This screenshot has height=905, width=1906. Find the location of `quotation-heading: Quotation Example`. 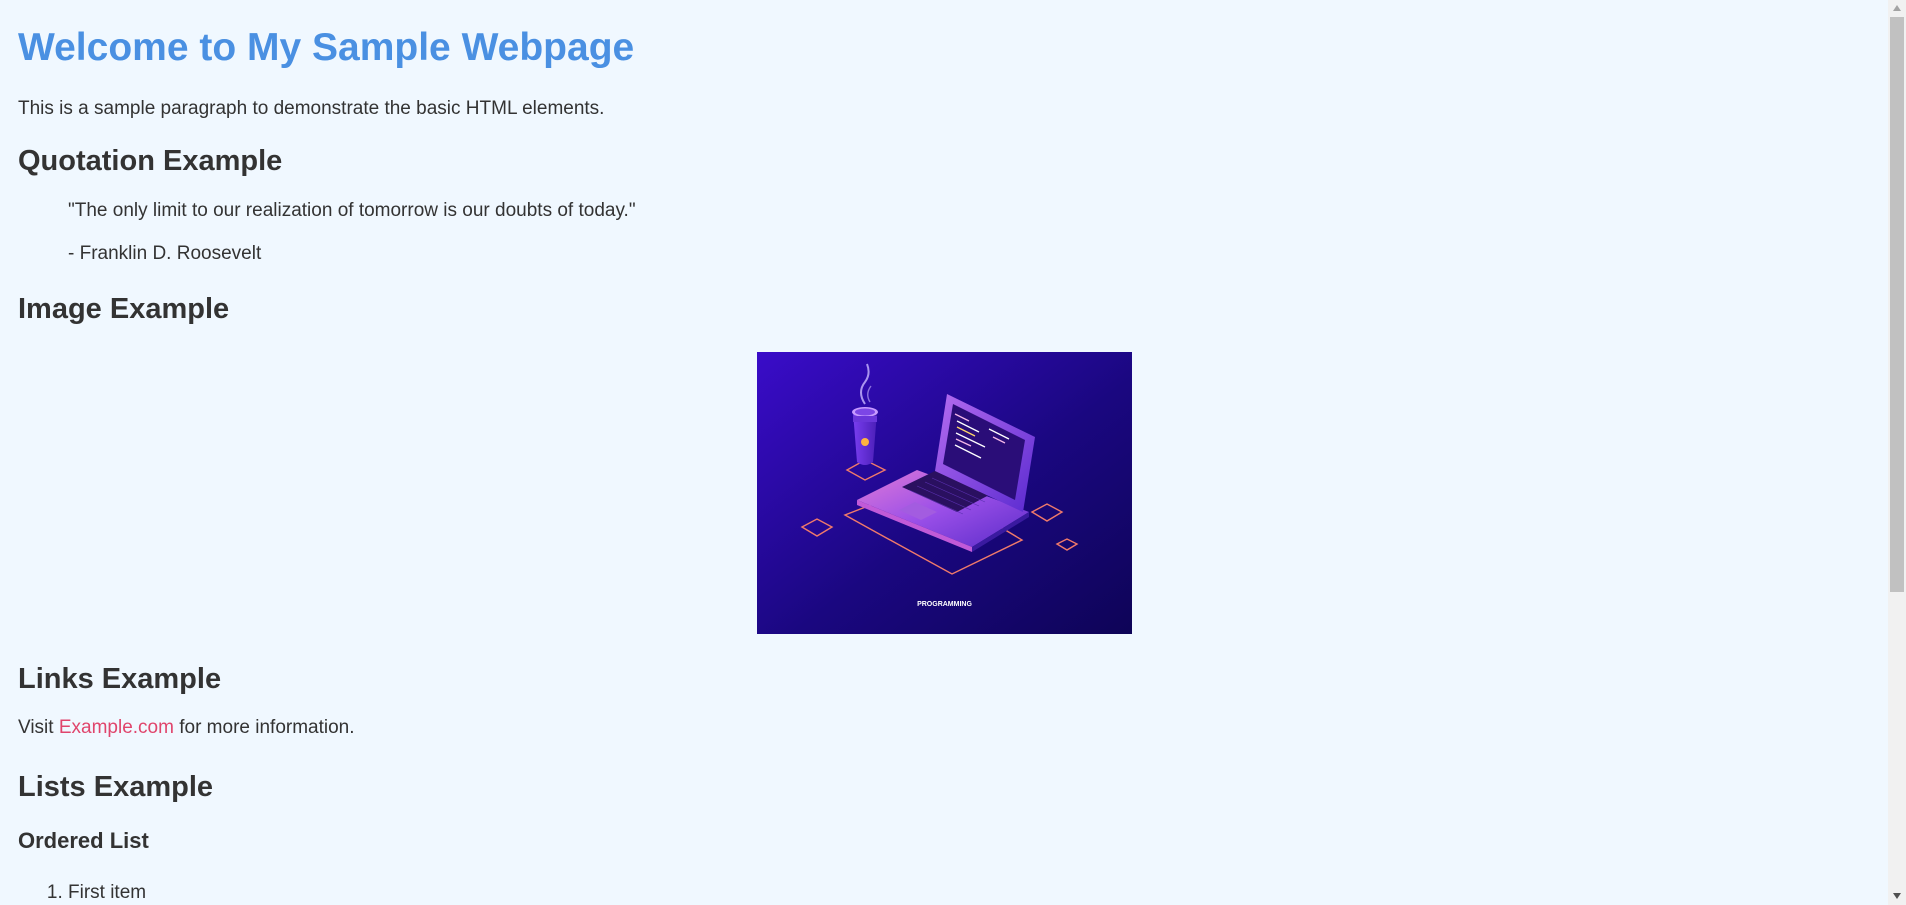

quotation-heading: Quotation Example is located at coordinates (150, 161).